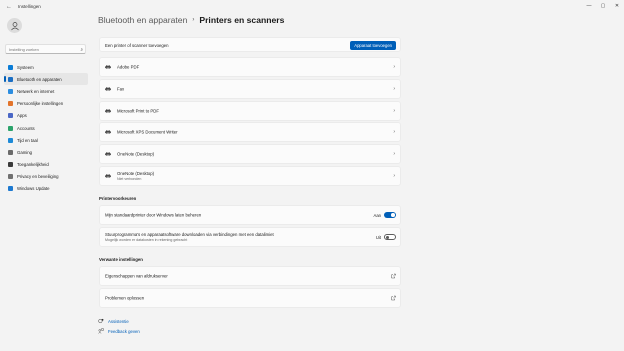  I want to click on sidebar-item-label: Netwerk en internet, so click(36, 91).